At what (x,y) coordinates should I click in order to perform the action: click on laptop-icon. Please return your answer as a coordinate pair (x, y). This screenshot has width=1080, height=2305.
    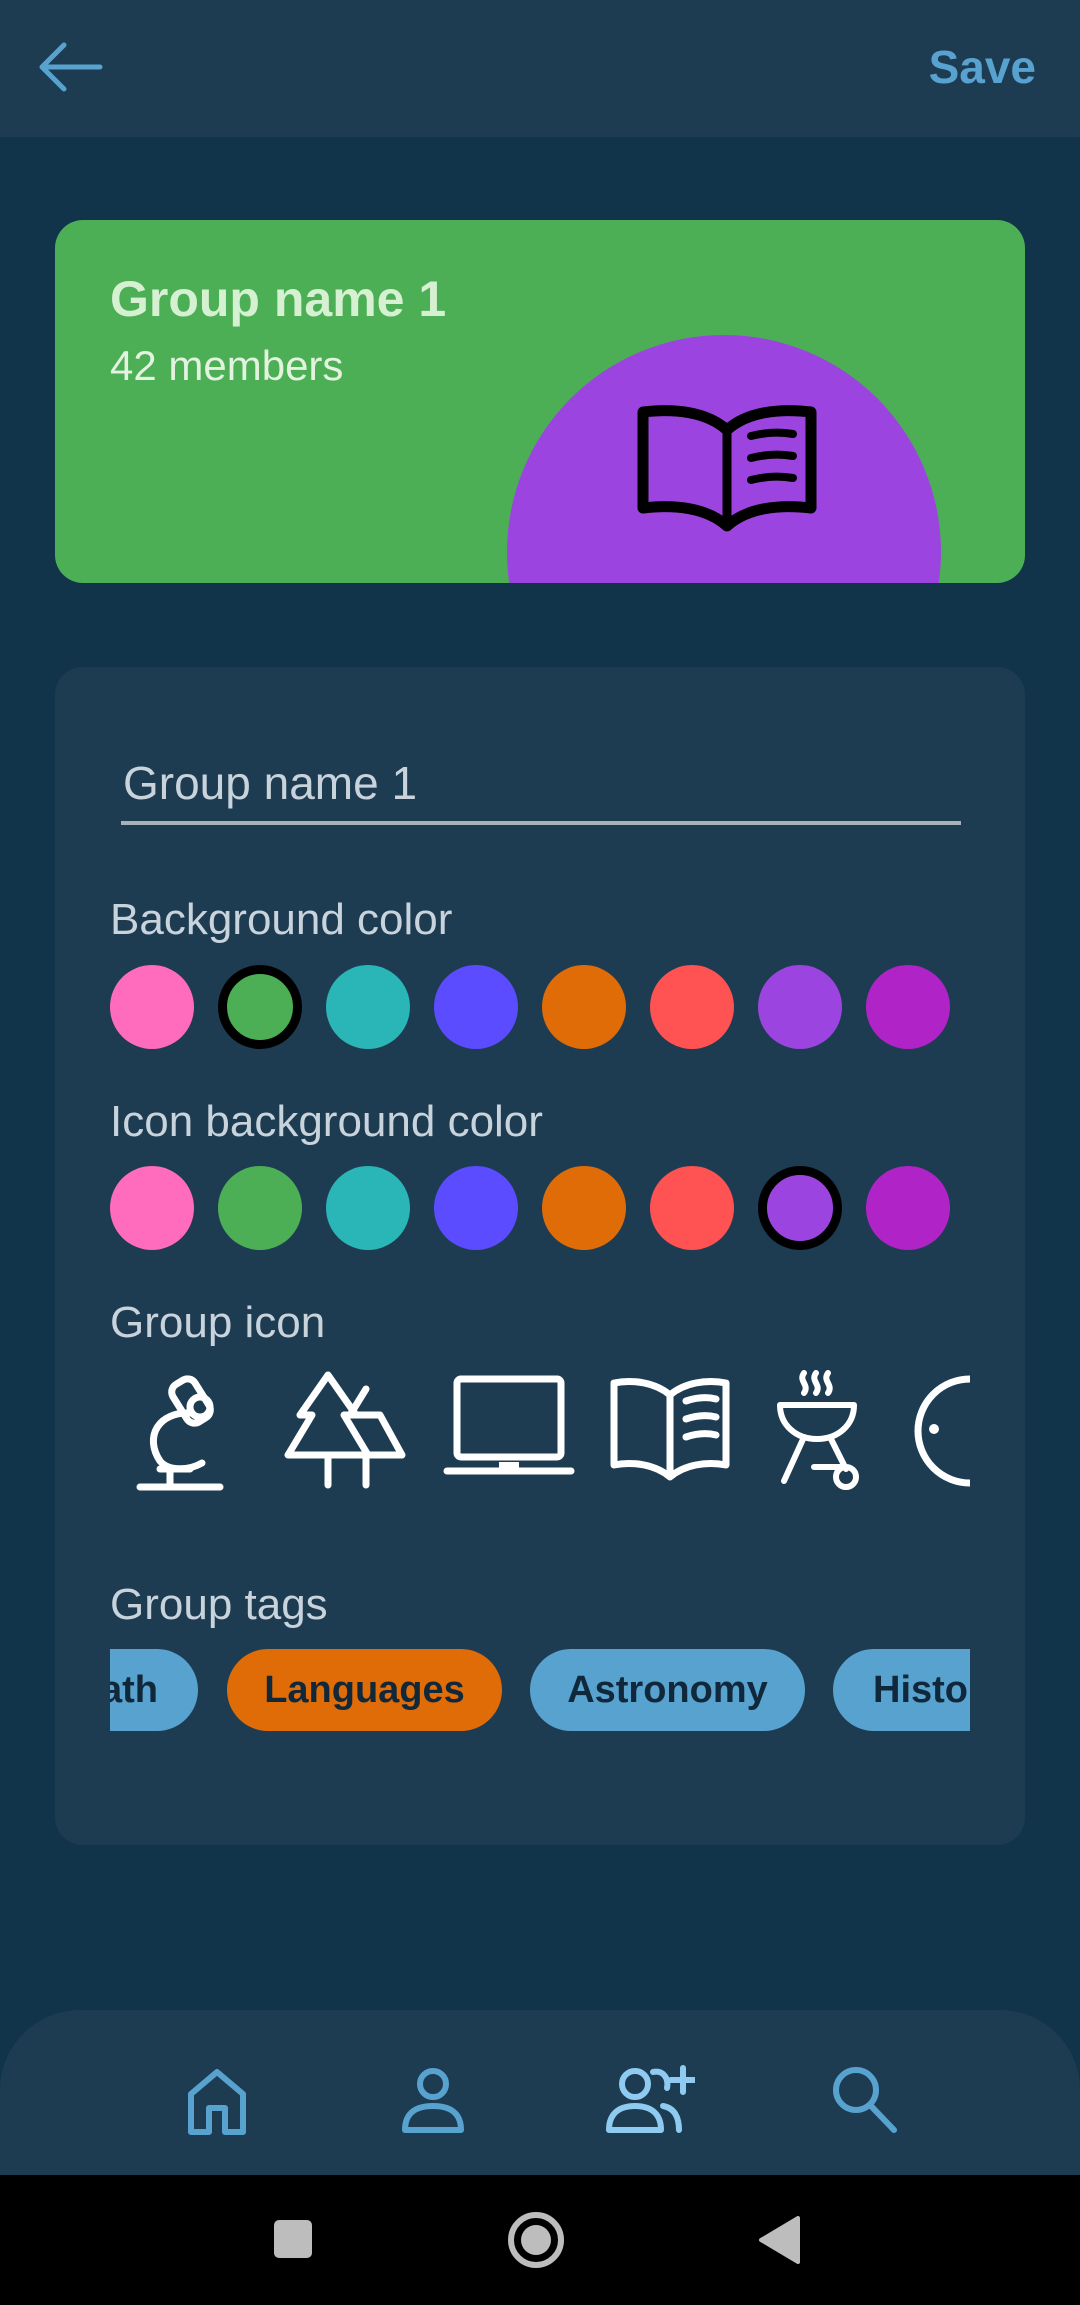
    Looking at the image, I should click on (509, 1432).